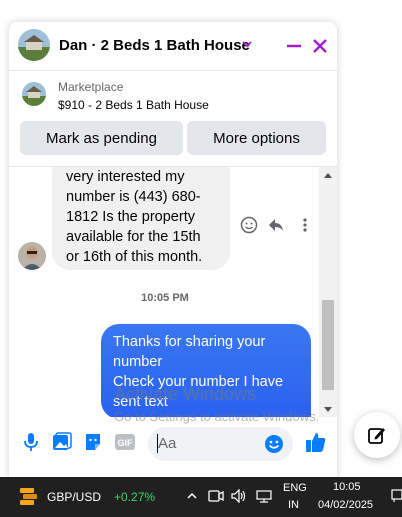 This screenshot has width=402, height=517. What do you see at coordinates (154, 45) in the screenshot?
I see `chat-title: Dan · 2 Beds 1 Bath House` at bounding box center [154, 45].